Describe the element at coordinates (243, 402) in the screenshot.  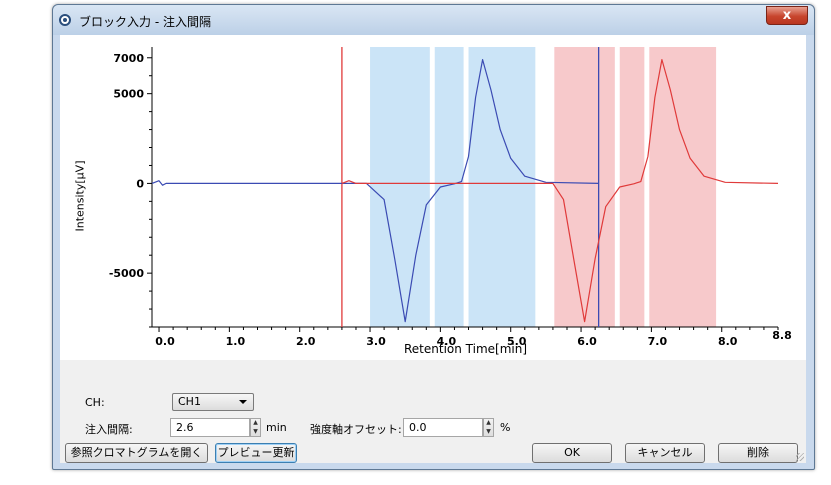
I see `chevron-down-icon` at that location.